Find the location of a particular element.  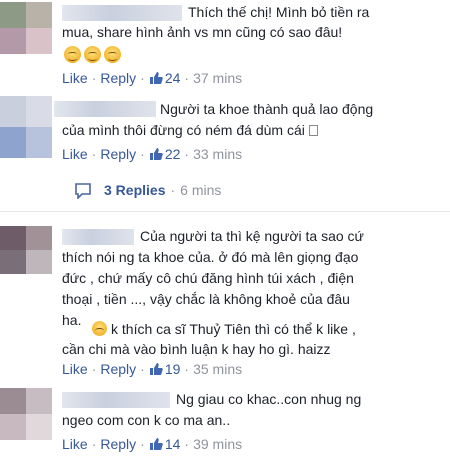

timestamp: 37 mins is located at coordinates (217, 78).